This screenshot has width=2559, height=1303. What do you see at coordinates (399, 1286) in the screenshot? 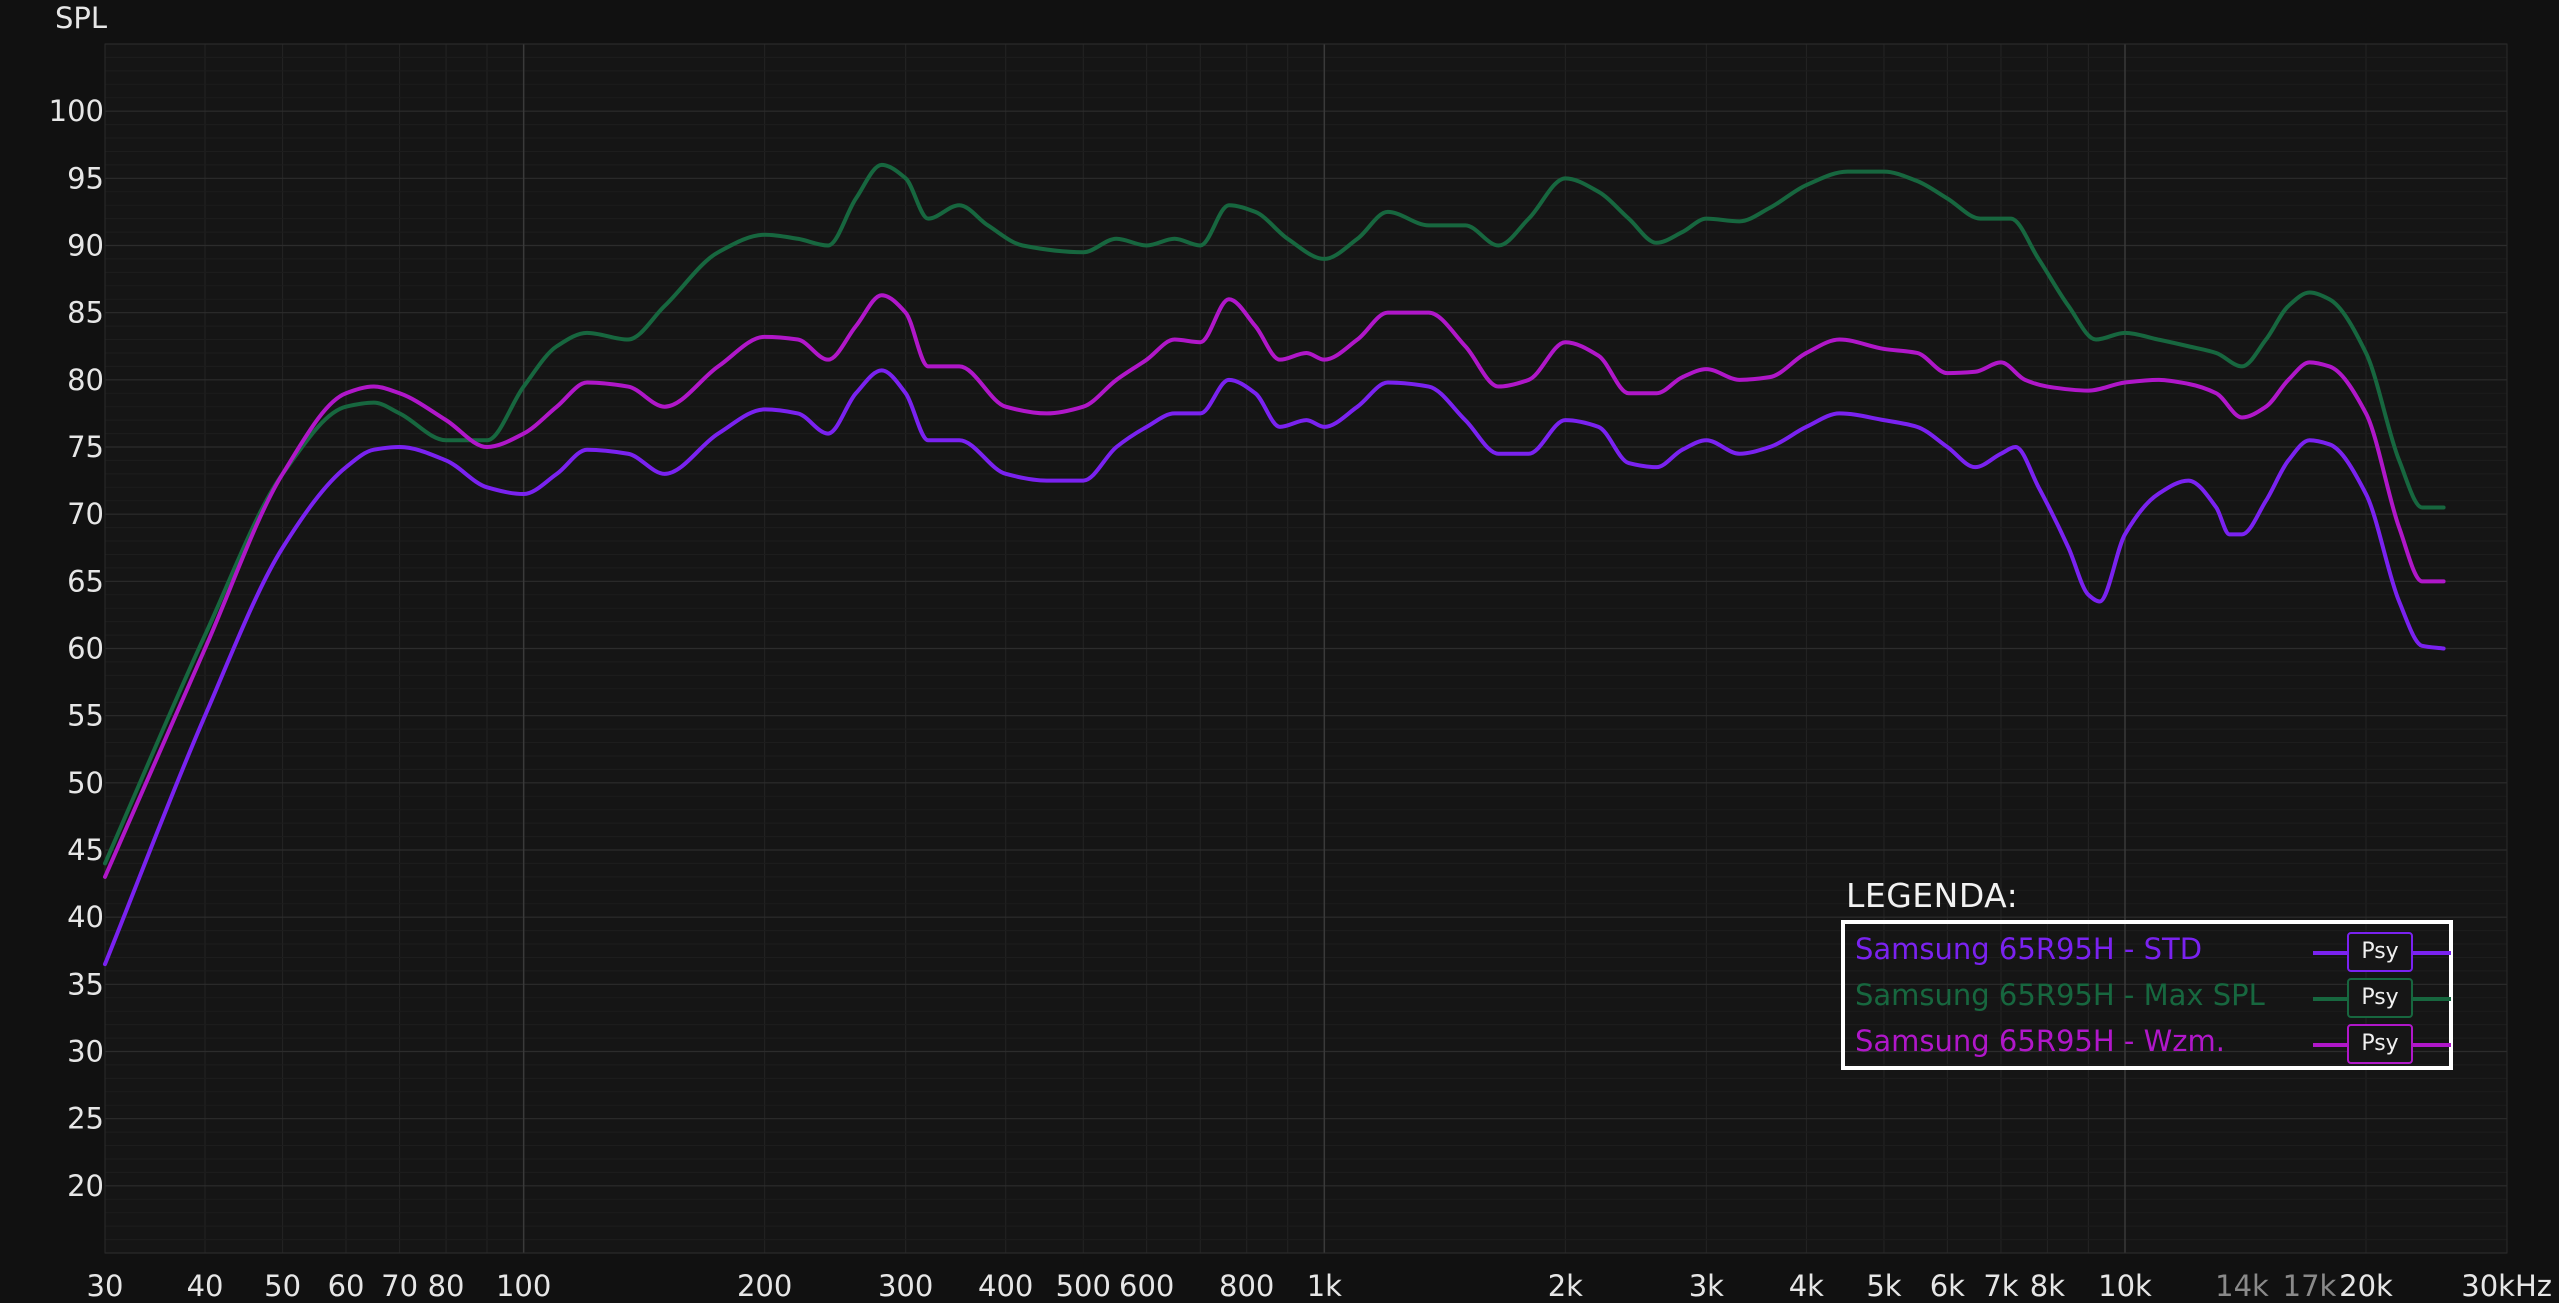
I see `x-tick-label: 70` at bounding box center [399, 1286].